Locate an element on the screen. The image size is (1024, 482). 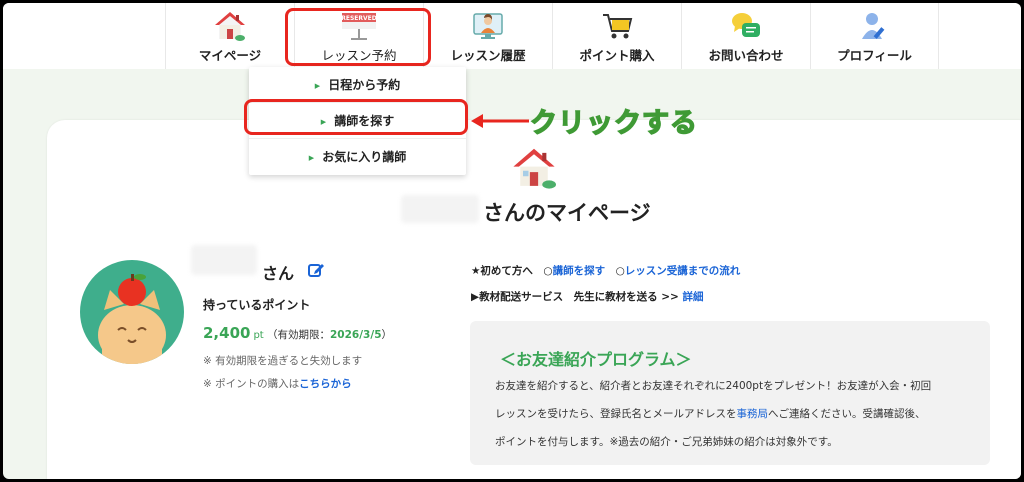
detail-link: 詳細 is located at coordinates (692, 297).